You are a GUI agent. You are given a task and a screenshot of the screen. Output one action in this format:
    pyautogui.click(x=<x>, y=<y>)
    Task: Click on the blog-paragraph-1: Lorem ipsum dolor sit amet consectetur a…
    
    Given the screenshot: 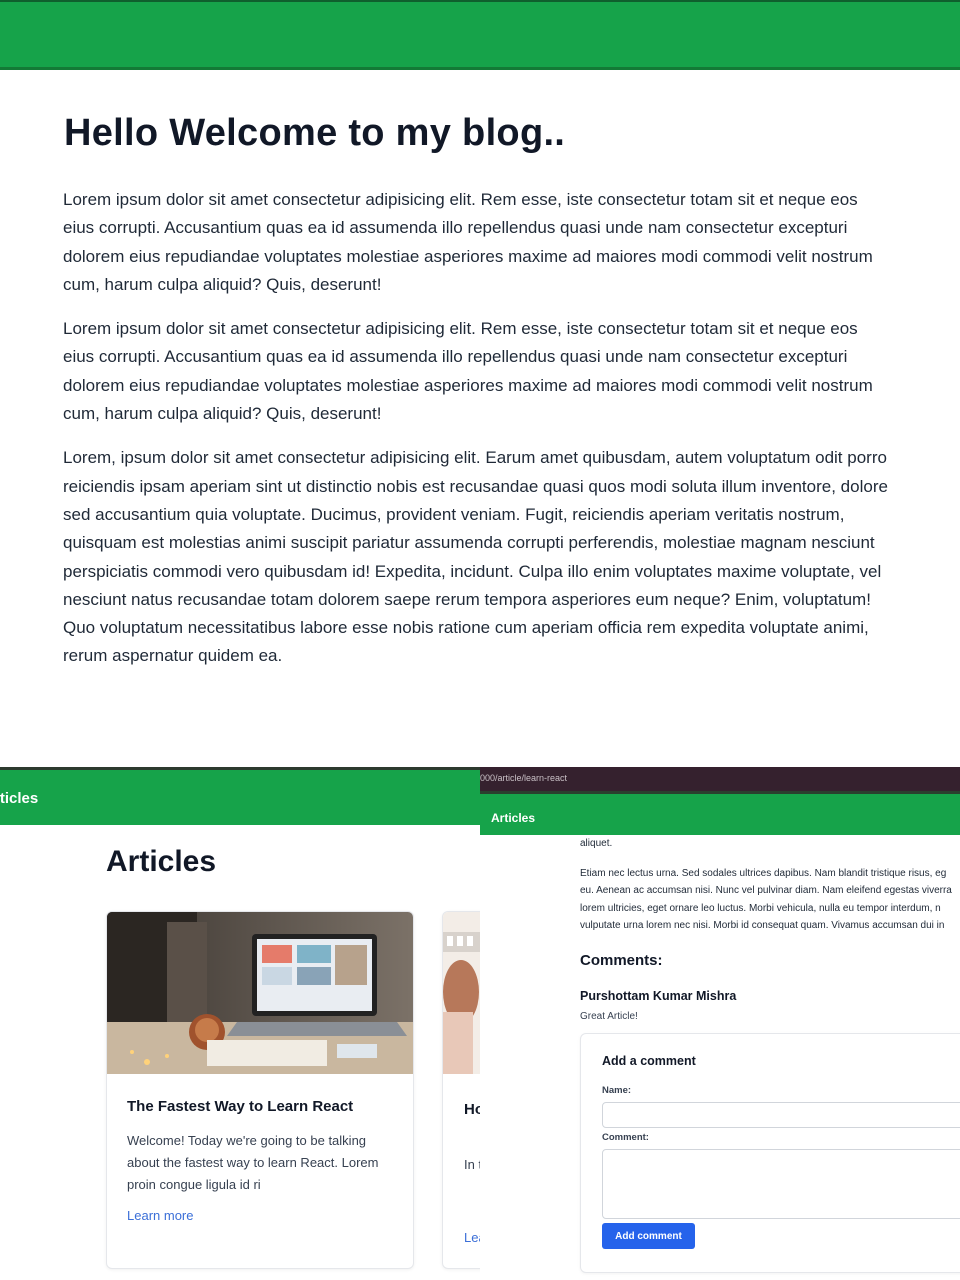 What is the action you would take?
    pyautogui.click(x=468, y=242)
    